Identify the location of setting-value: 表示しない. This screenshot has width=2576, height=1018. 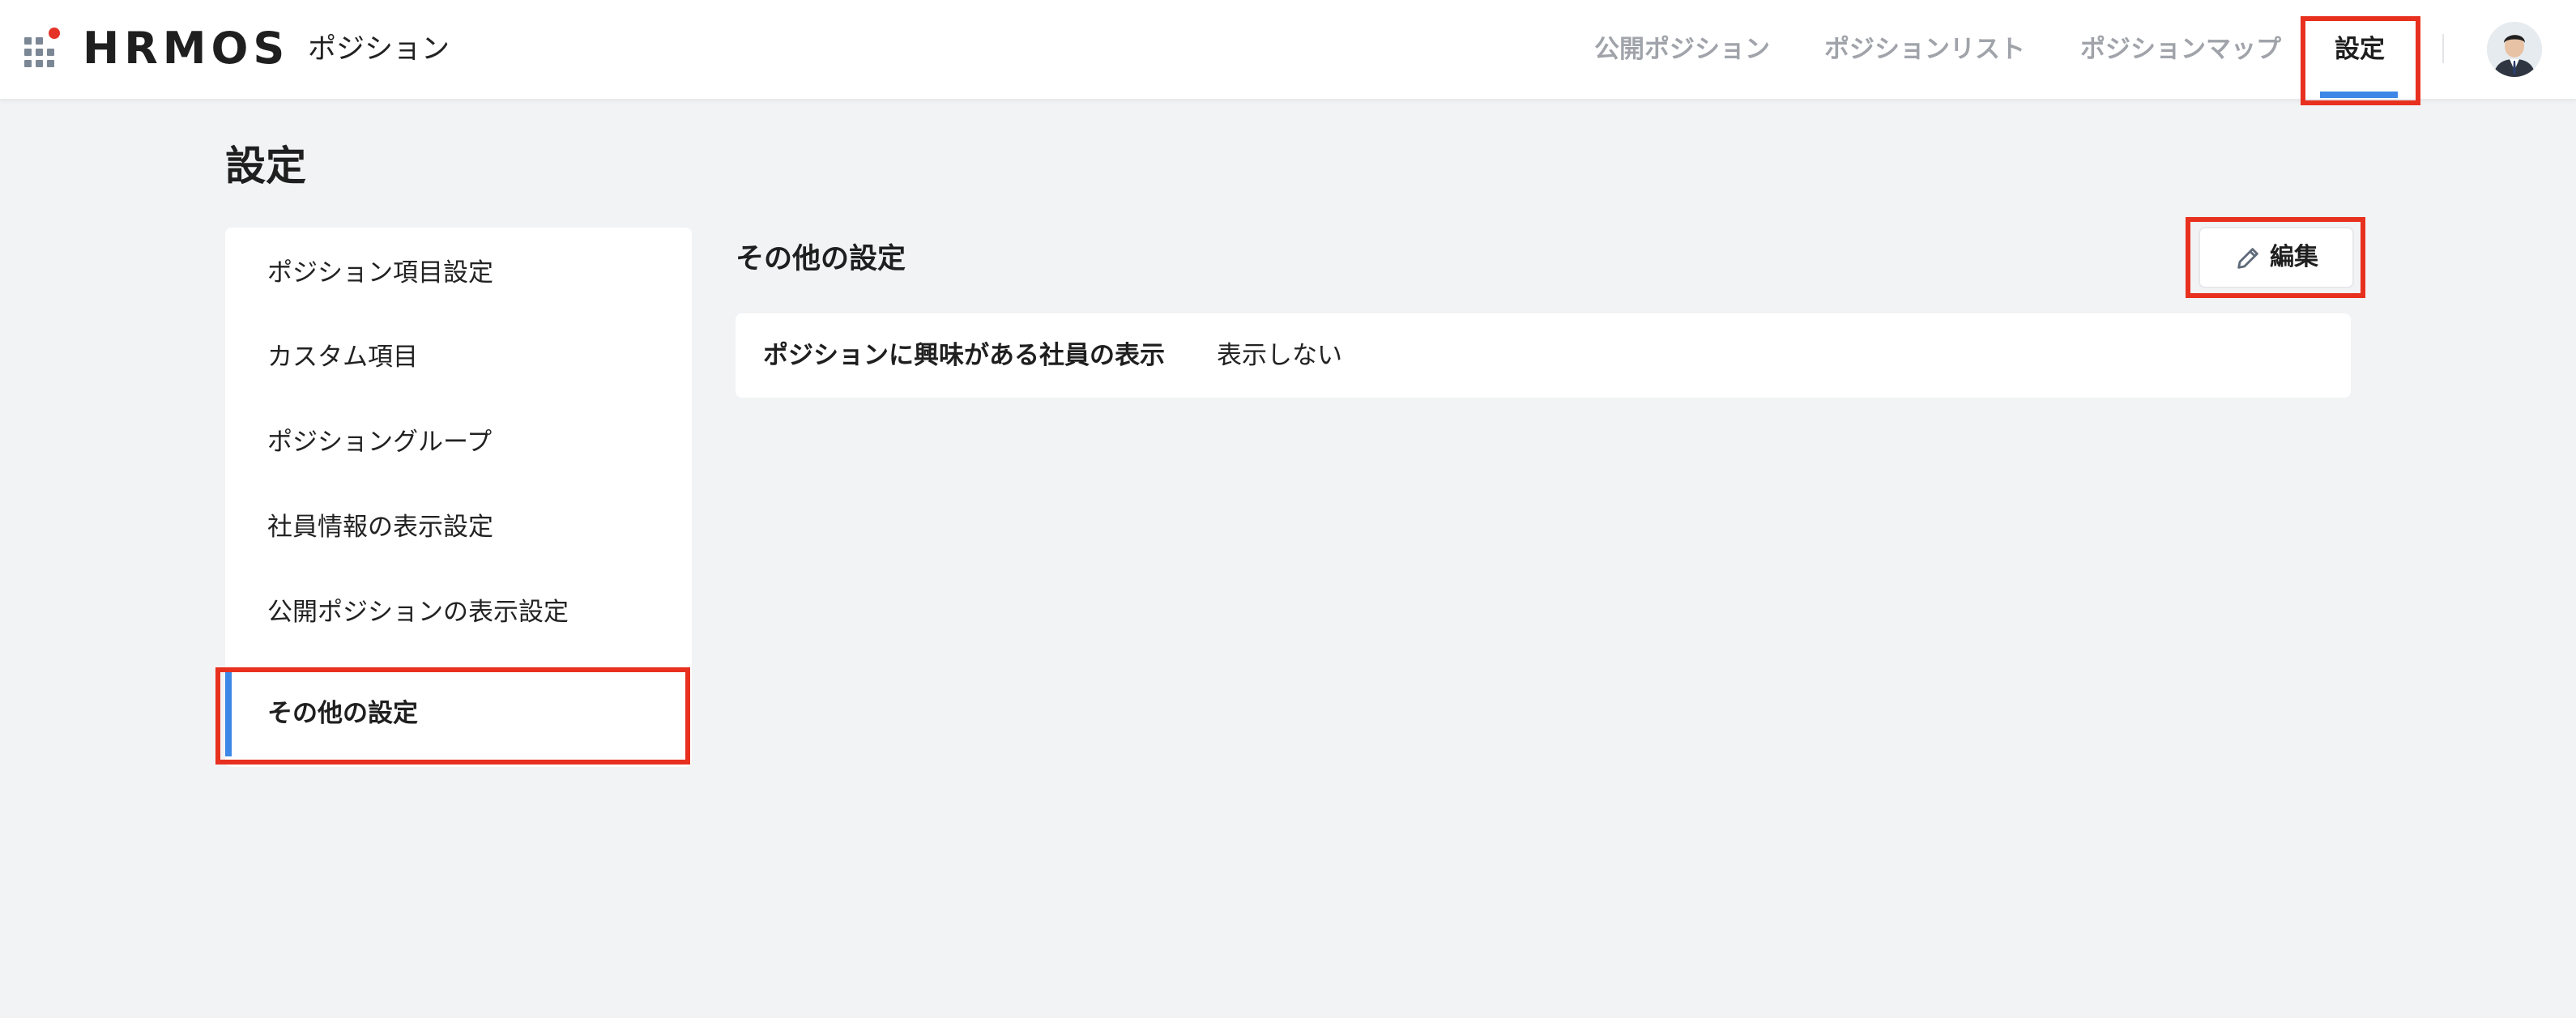
(1280, 355).